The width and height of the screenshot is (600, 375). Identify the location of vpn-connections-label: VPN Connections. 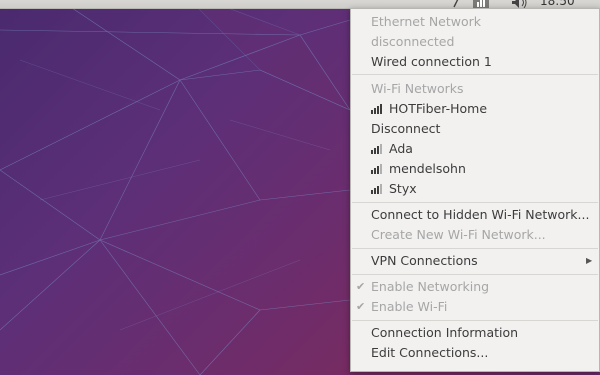
(424, 260).